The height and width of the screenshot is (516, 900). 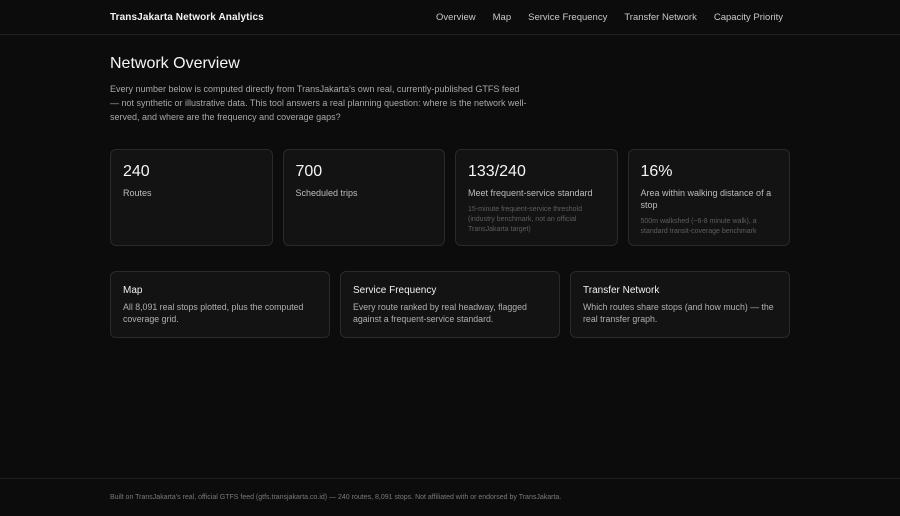 What do you see at coordinates (175, 63) in the screenshot?
I see `page-title: Network Overview` at bounding box center [175, 63].